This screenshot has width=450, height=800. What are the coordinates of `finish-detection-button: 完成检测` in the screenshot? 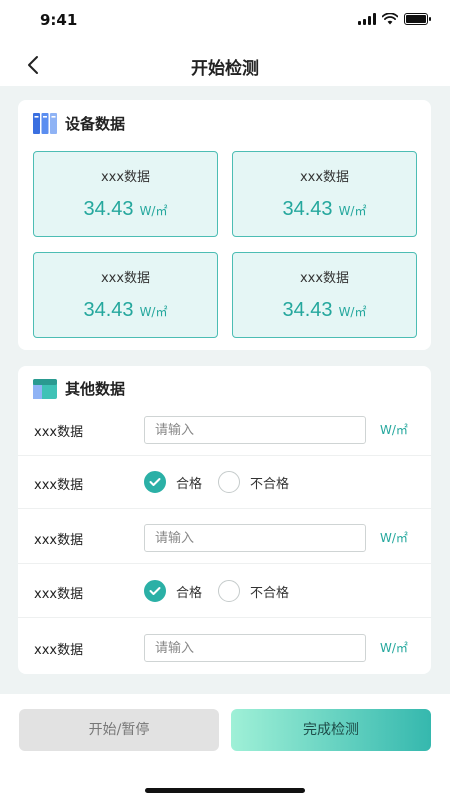 It's located at (331, 730).